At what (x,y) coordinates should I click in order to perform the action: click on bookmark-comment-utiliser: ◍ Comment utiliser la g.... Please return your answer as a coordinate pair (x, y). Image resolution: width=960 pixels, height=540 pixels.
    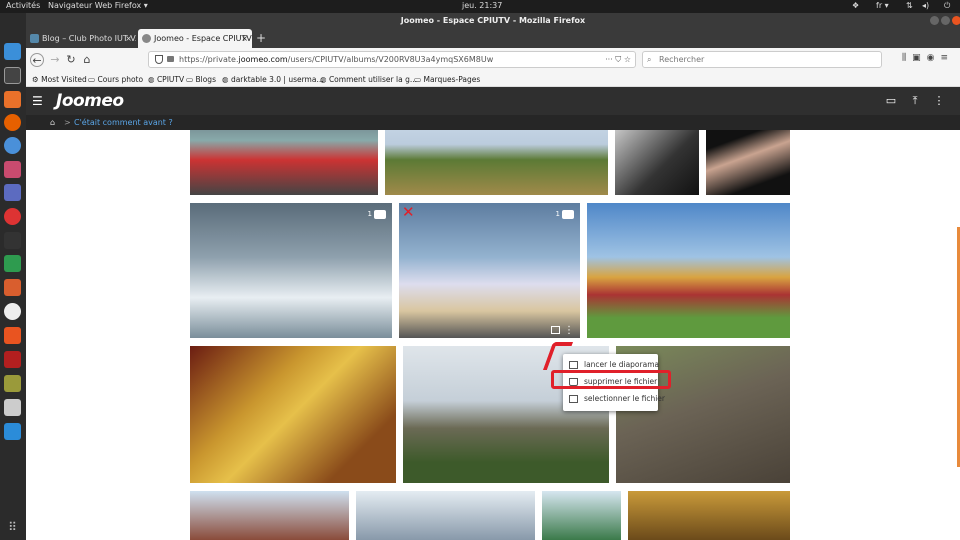
    Looking at the image, I should click on (368, 79).